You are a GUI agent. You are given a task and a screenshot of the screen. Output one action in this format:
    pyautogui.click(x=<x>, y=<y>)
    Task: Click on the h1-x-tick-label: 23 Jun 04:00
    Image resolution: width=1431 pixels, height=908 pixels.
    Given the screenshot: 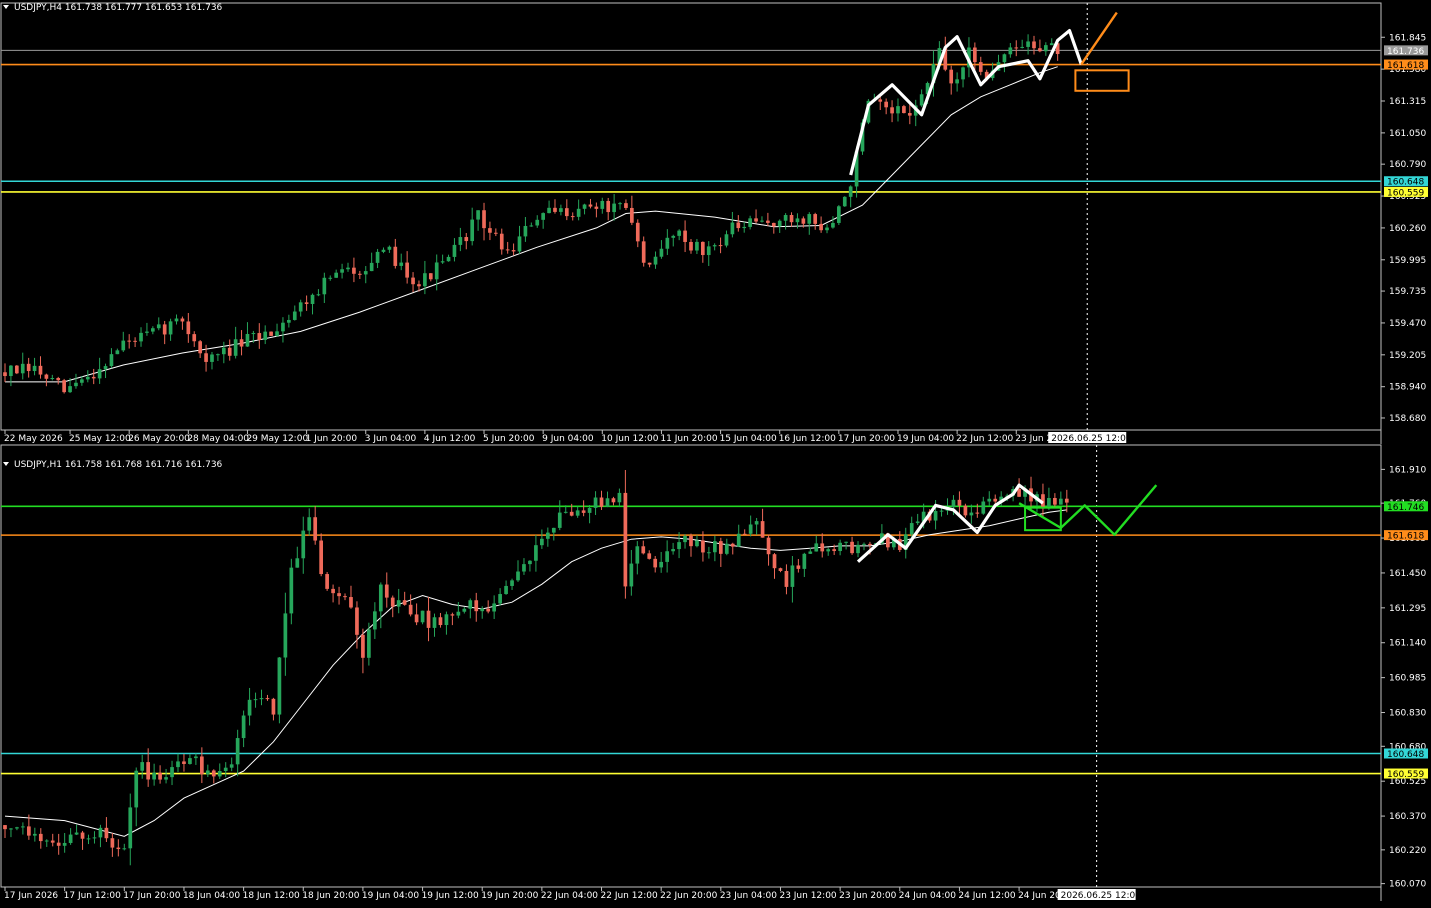 What is the action you would take?
    pyautogui.click(x=748, y=896)
    